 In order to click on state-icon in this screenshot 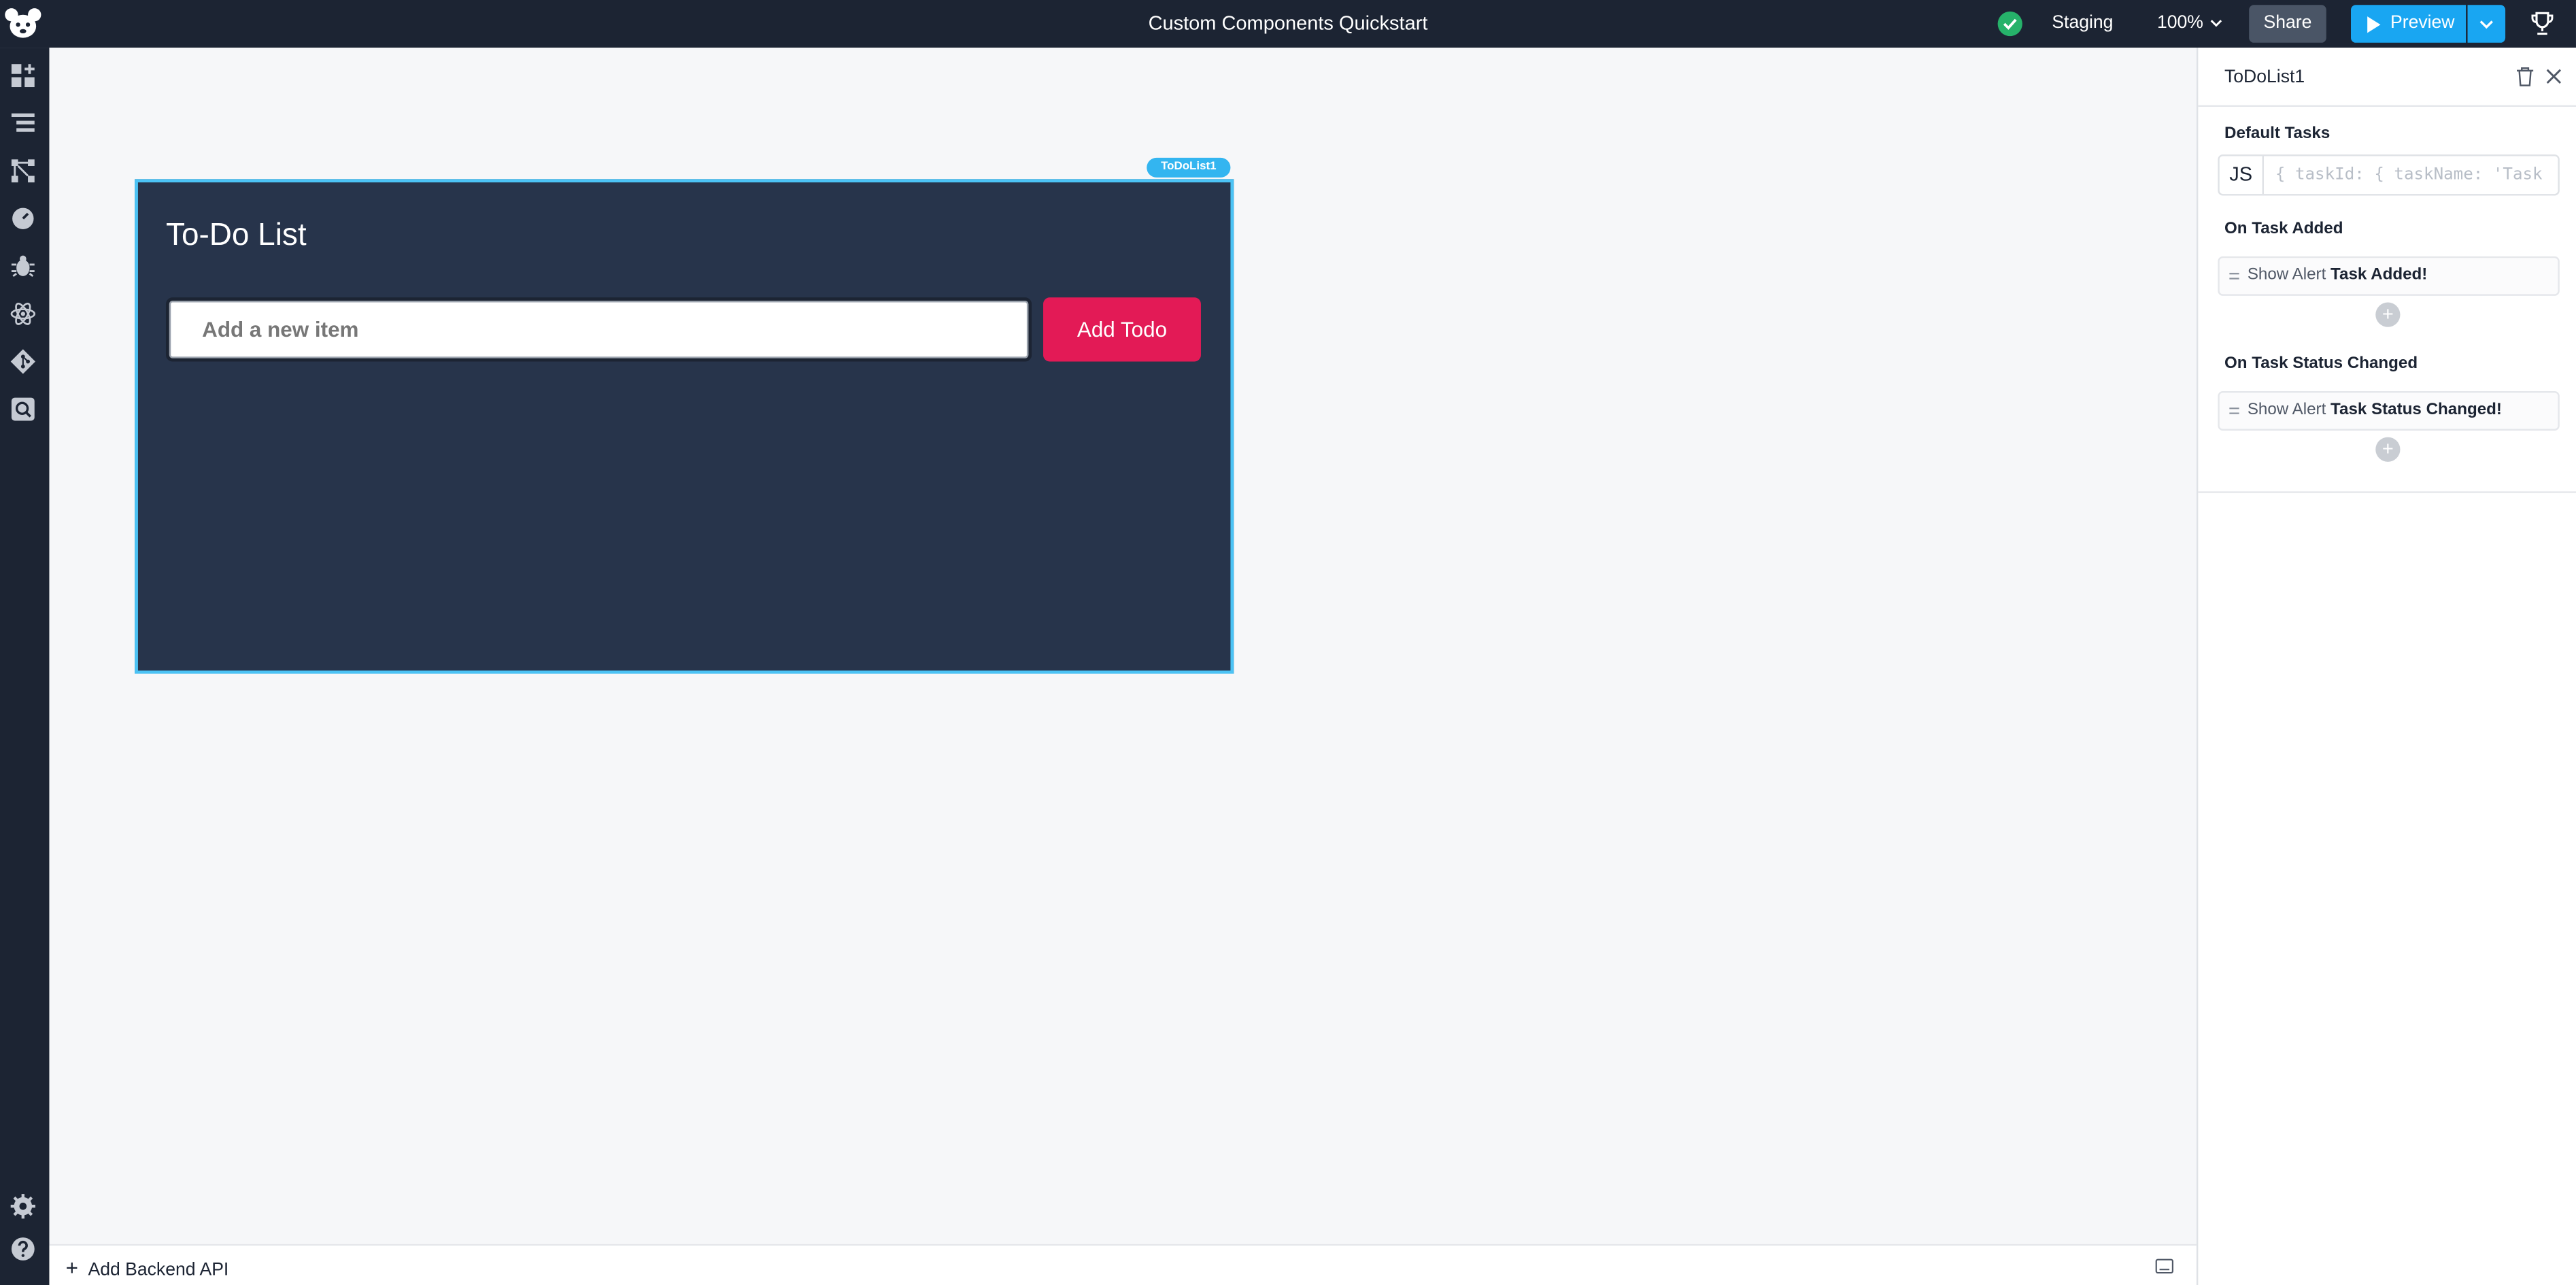, I will do `click(23, 219)`.